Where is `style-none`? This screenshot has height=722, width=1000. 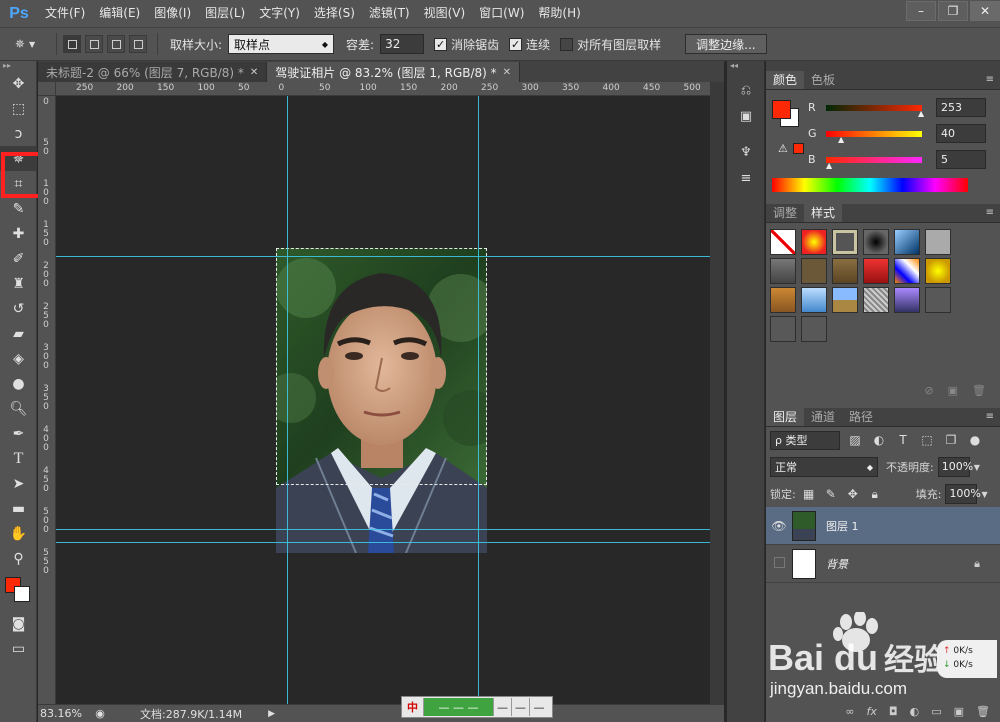 style-none is located at coordinates (783, 242).